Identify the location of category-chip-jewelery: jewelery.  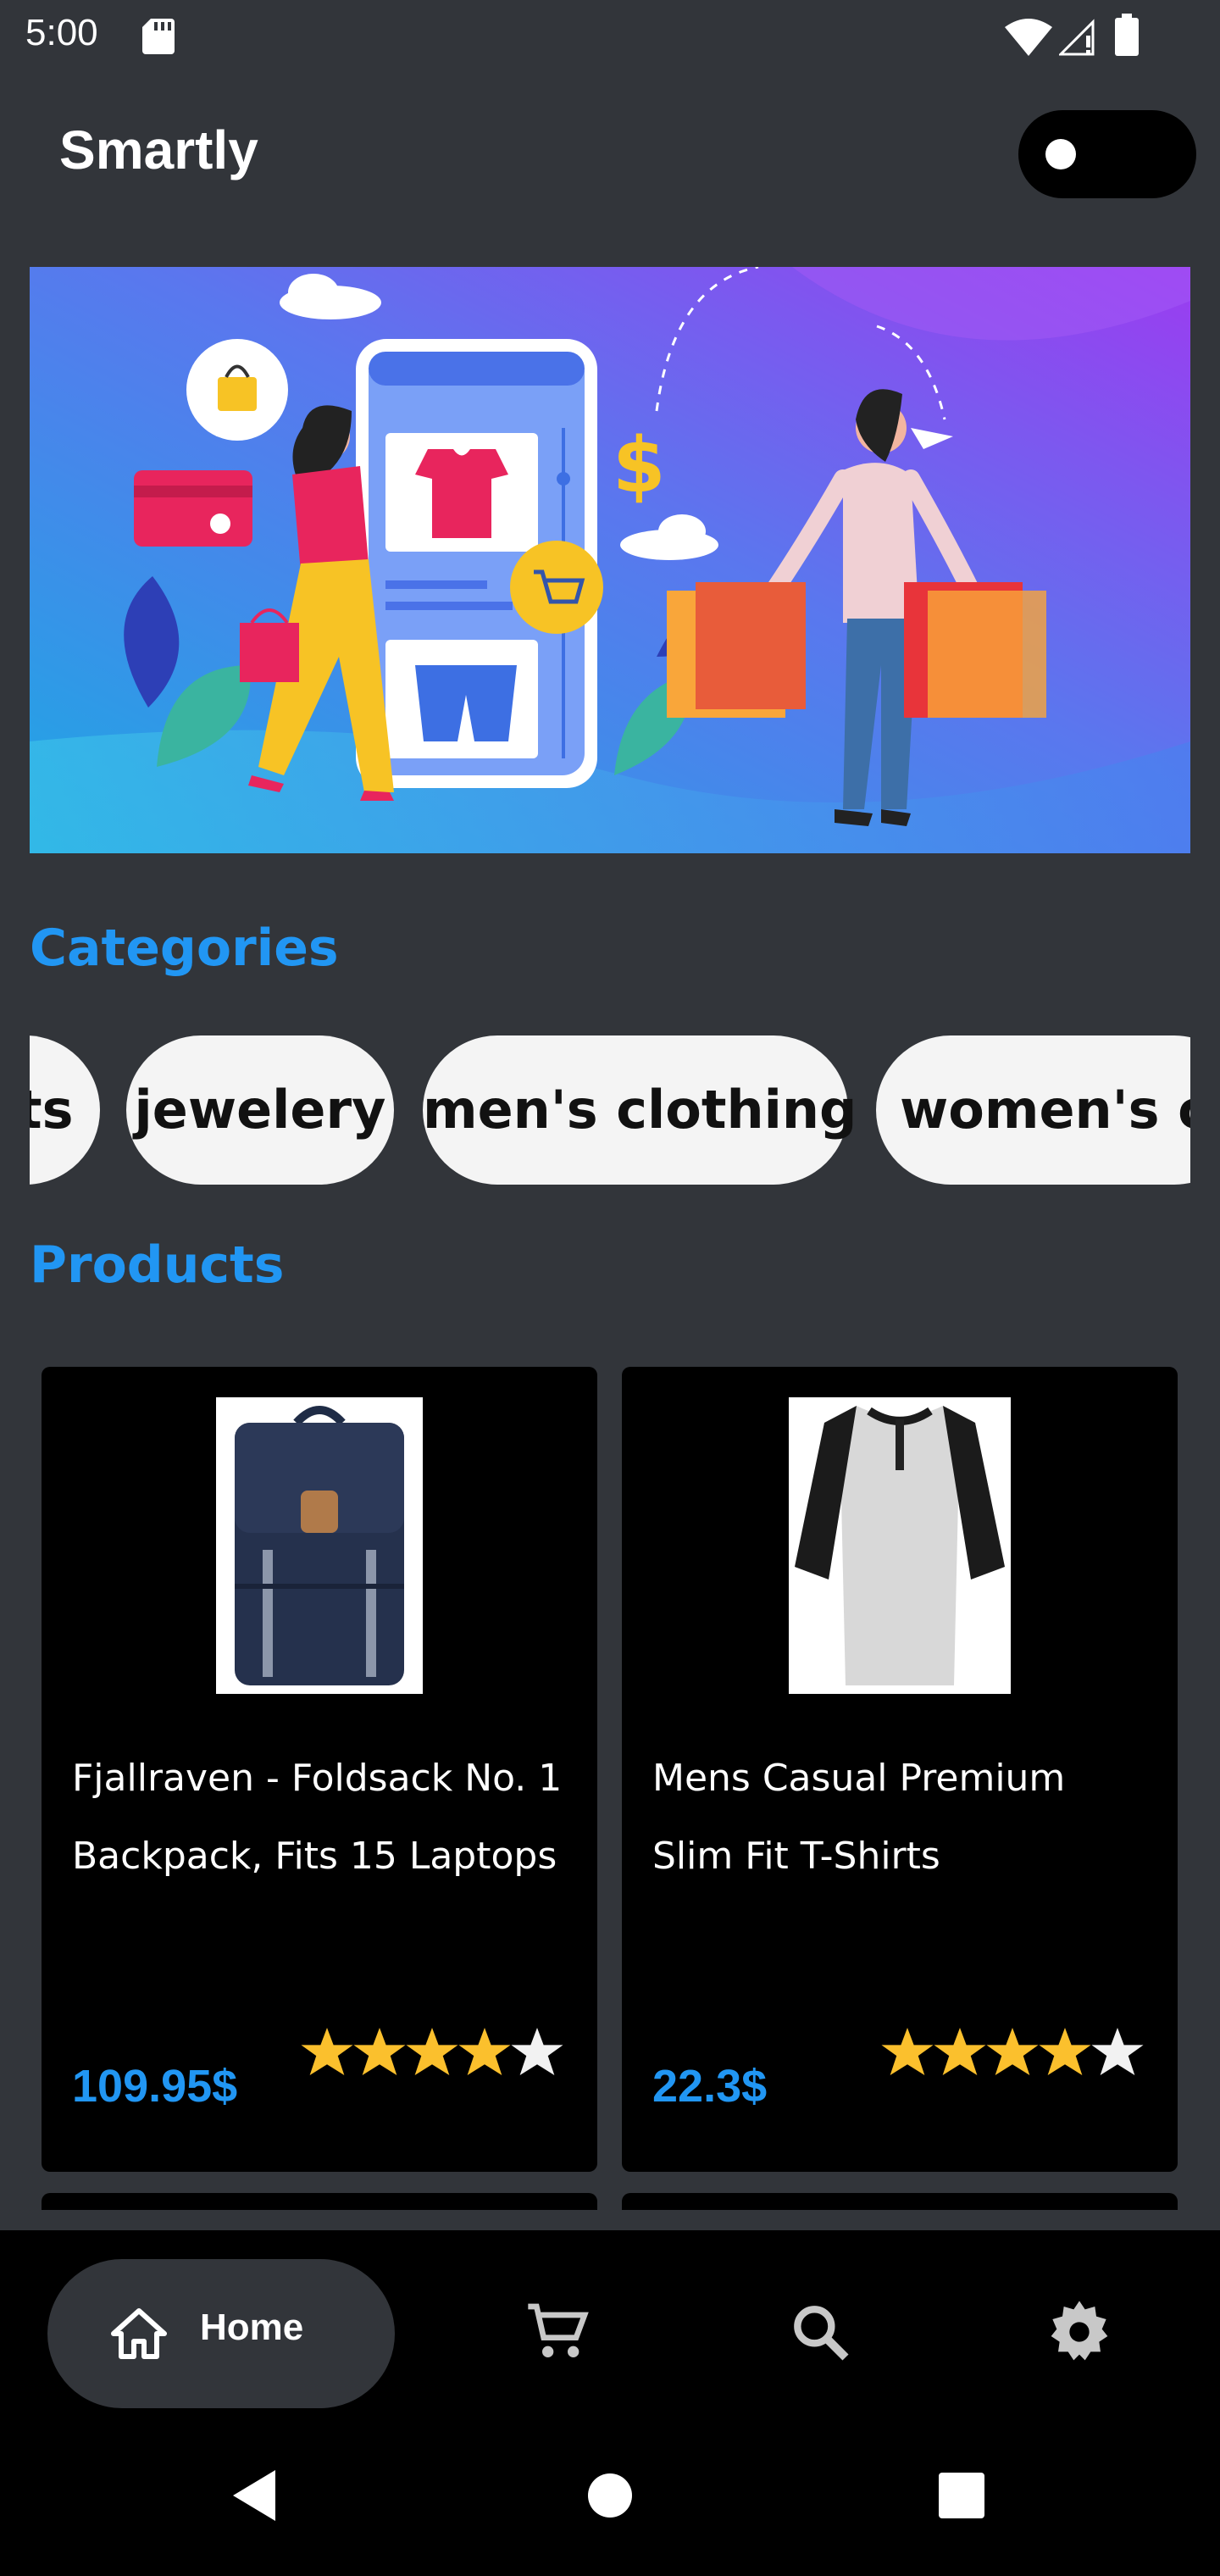
(260, 1110).